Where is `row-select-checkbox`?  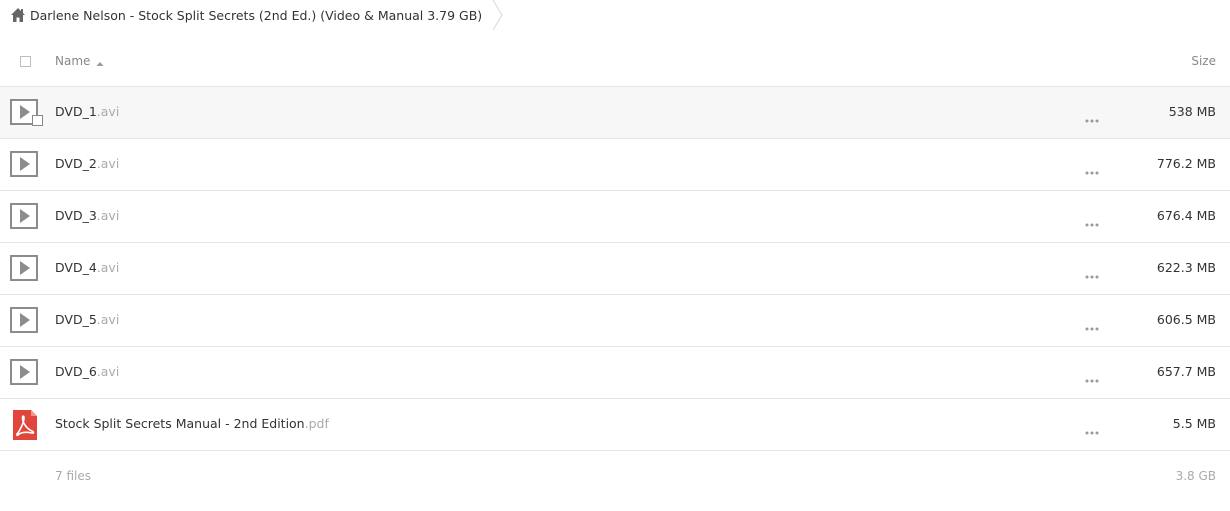
row-select-checkbox is located at coordinates (37, 120).